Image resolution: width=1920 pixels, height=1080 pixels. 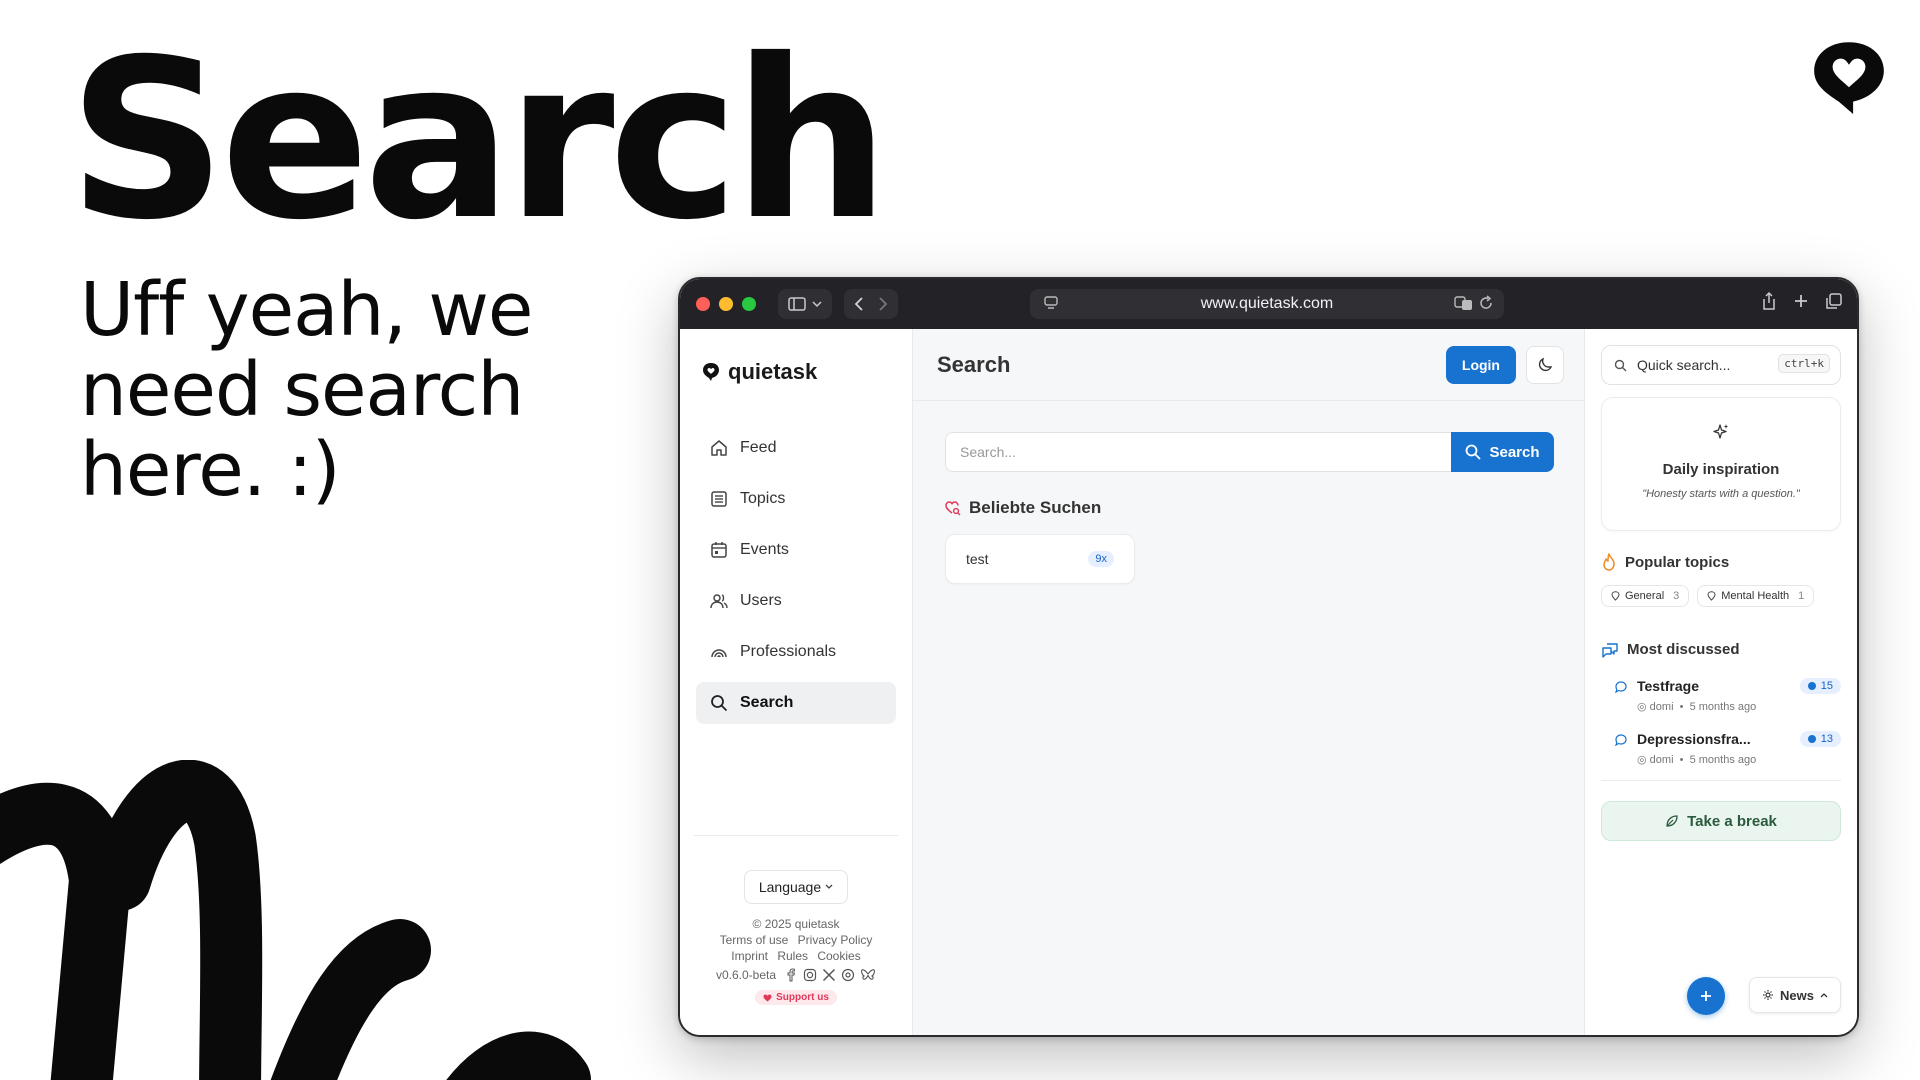 What do you see at coordinates (788, 651) in the screenshot?
I see `sidebar-item-label: Professionals` at bounding box center [788, 651].